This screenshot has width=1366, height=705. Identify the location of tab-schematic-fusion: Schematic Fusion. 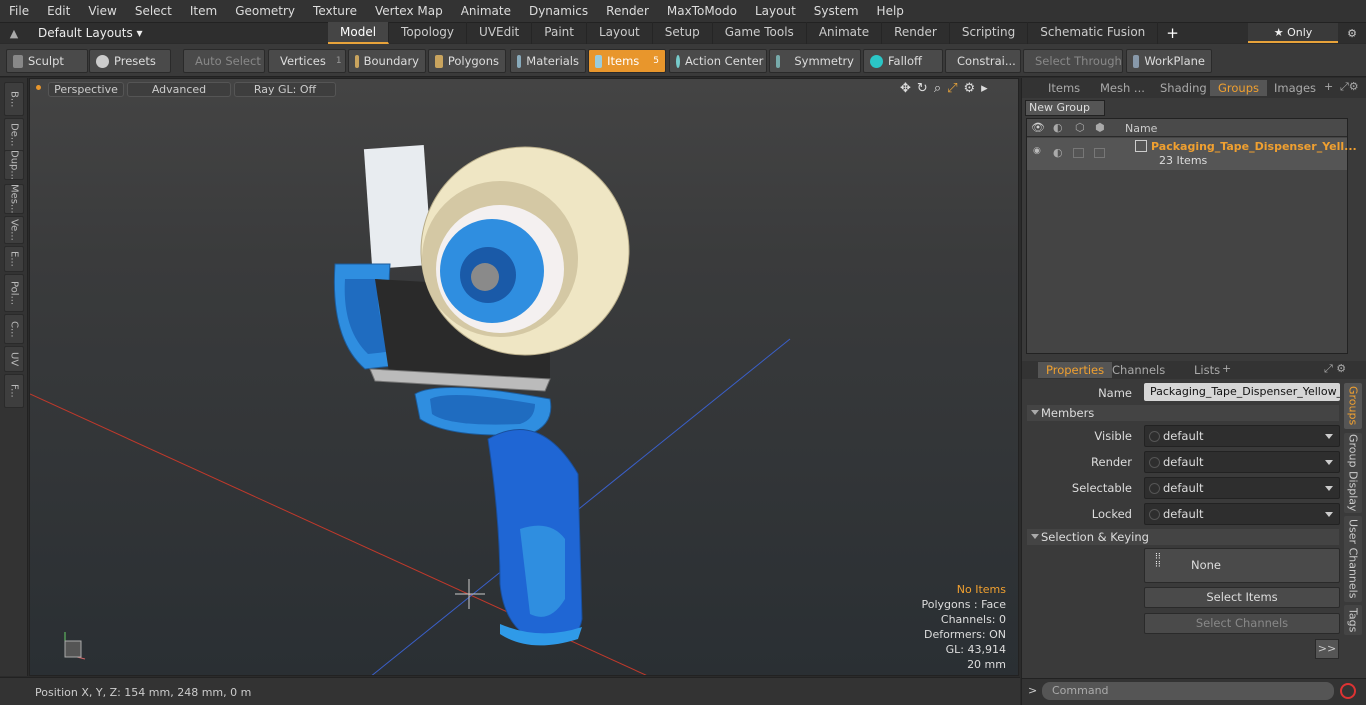
(1093, 33).